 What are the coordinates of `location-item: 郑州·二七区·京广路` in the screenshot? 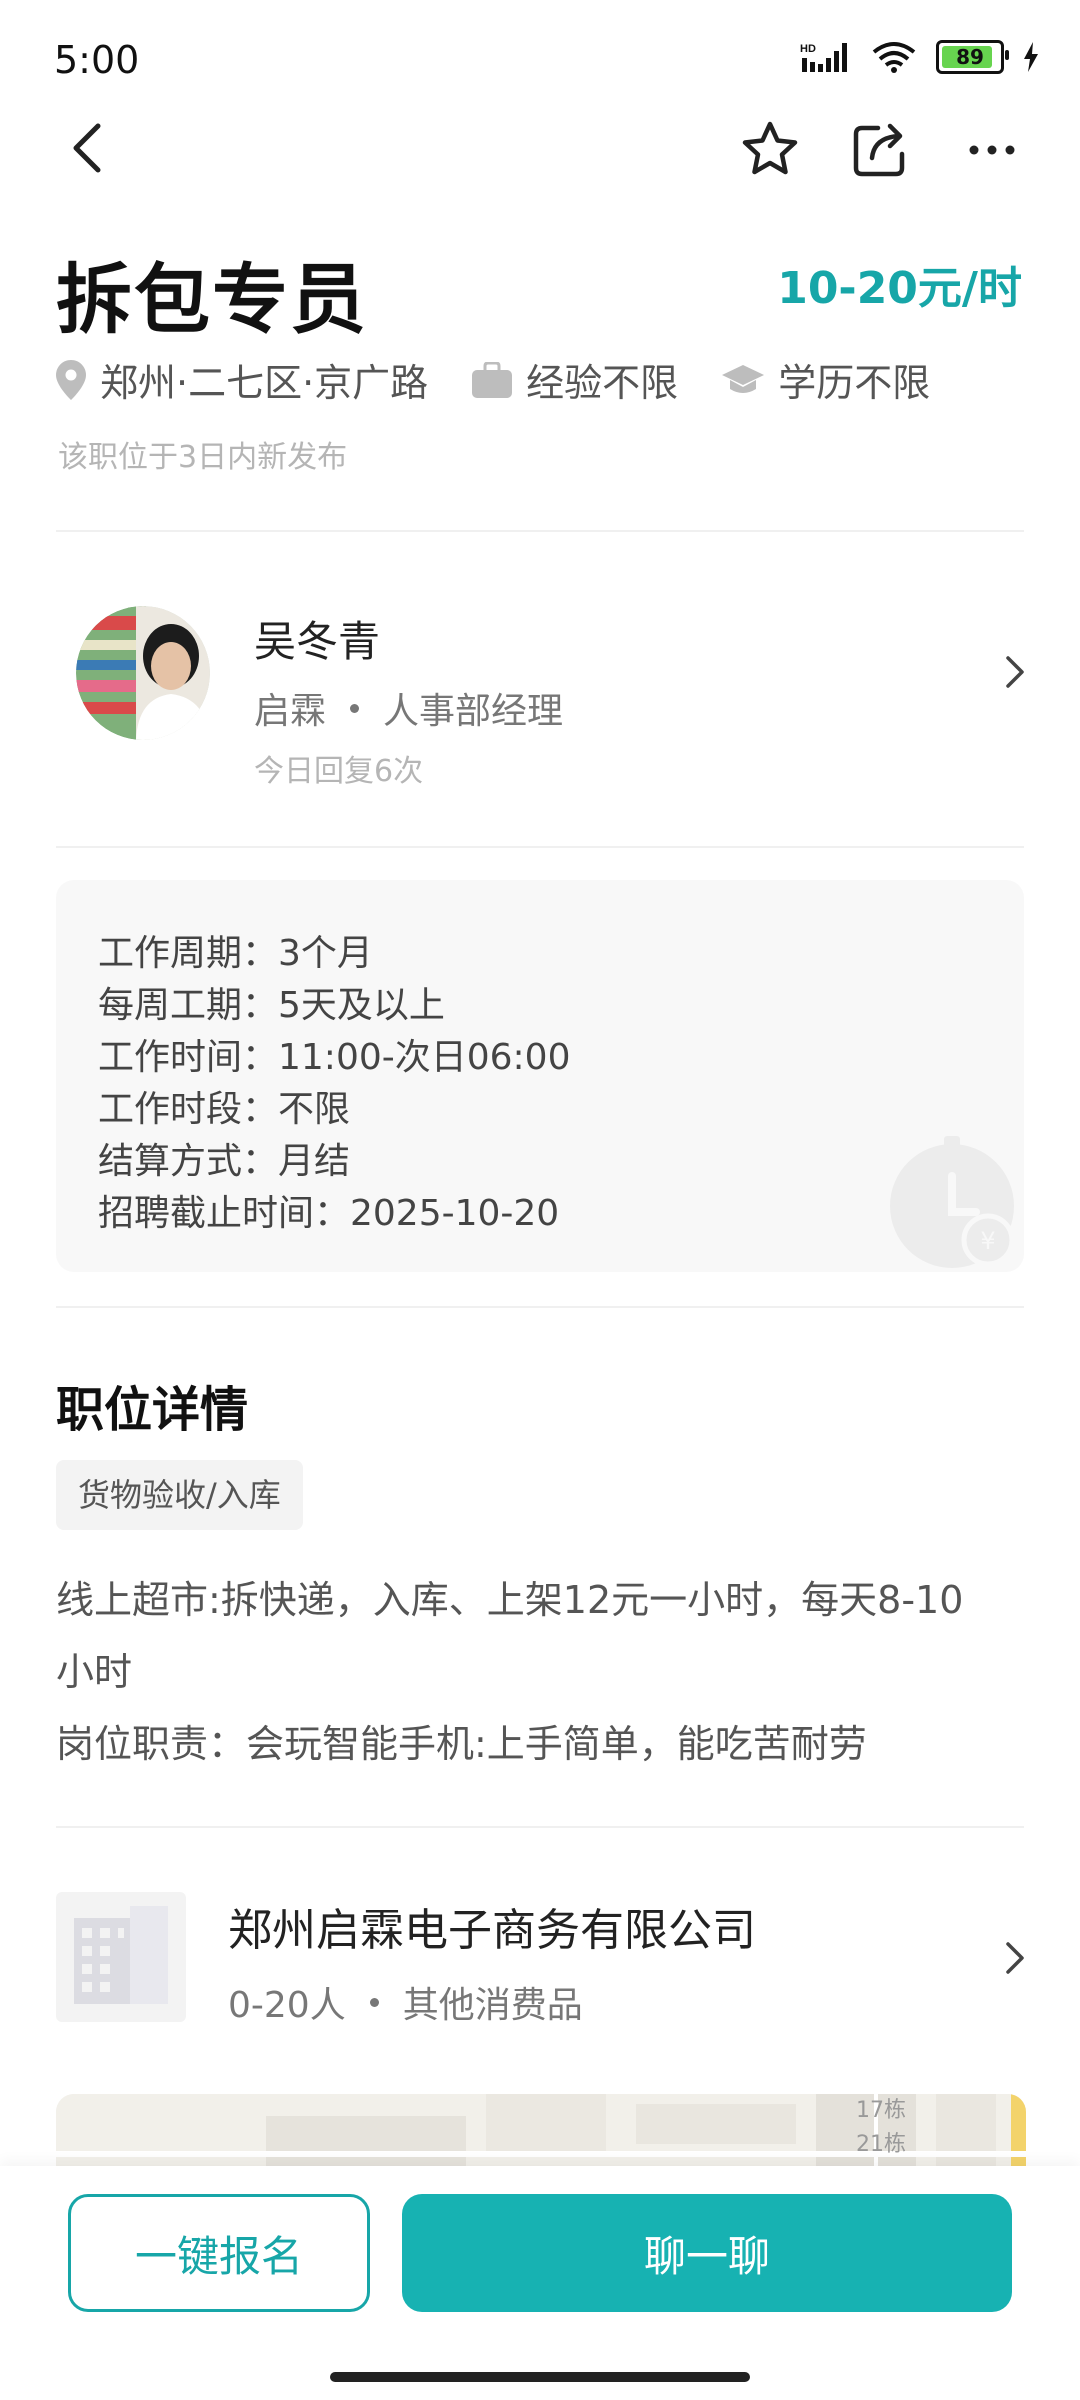 It's located at (242, 379).